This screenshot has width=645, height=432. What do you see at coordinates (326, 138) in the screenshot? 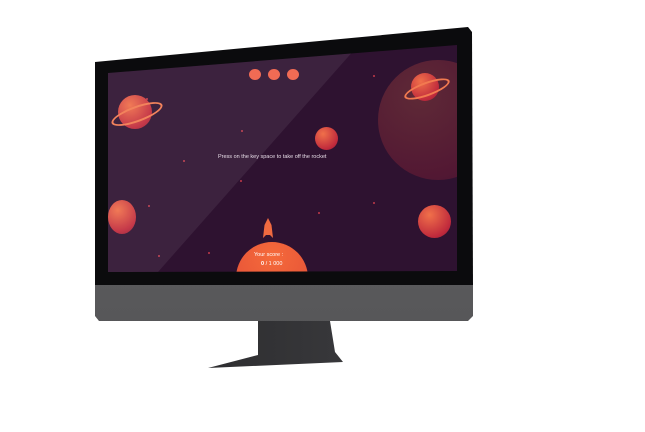
I see `planet-small` at bounding box center [326, 138].